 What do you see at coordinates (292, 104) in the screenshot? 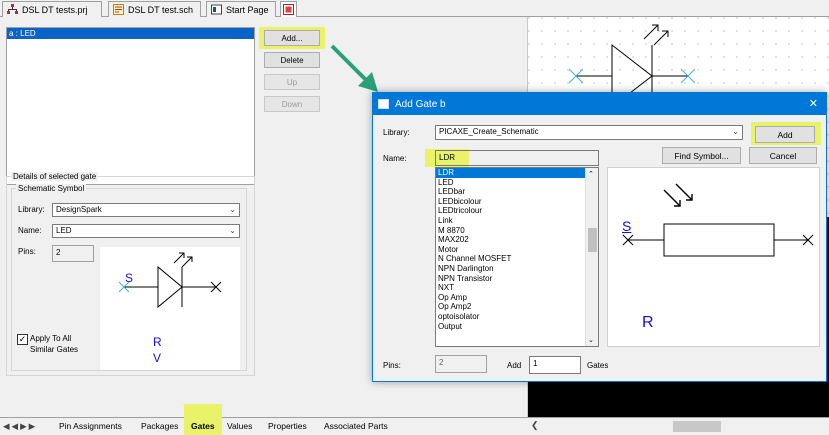
I see `move-down-button: Down` at bounding box center [292, 104].